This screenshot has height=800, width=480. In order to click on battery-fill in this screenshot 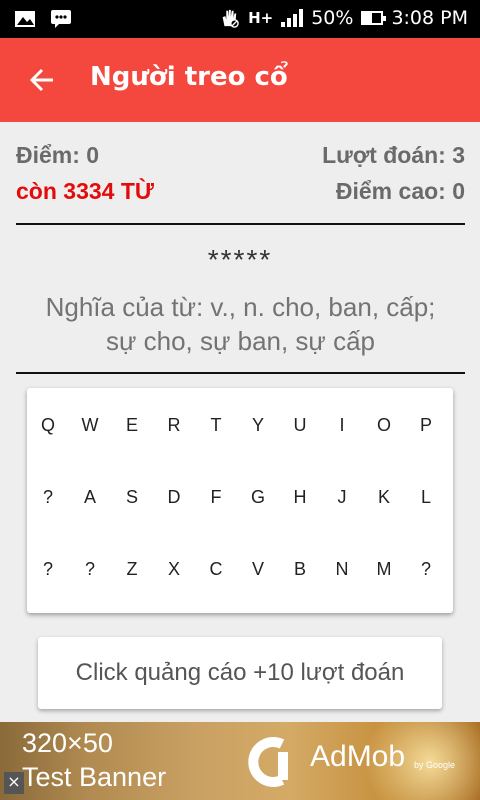, I will do `click(368, 18)`.